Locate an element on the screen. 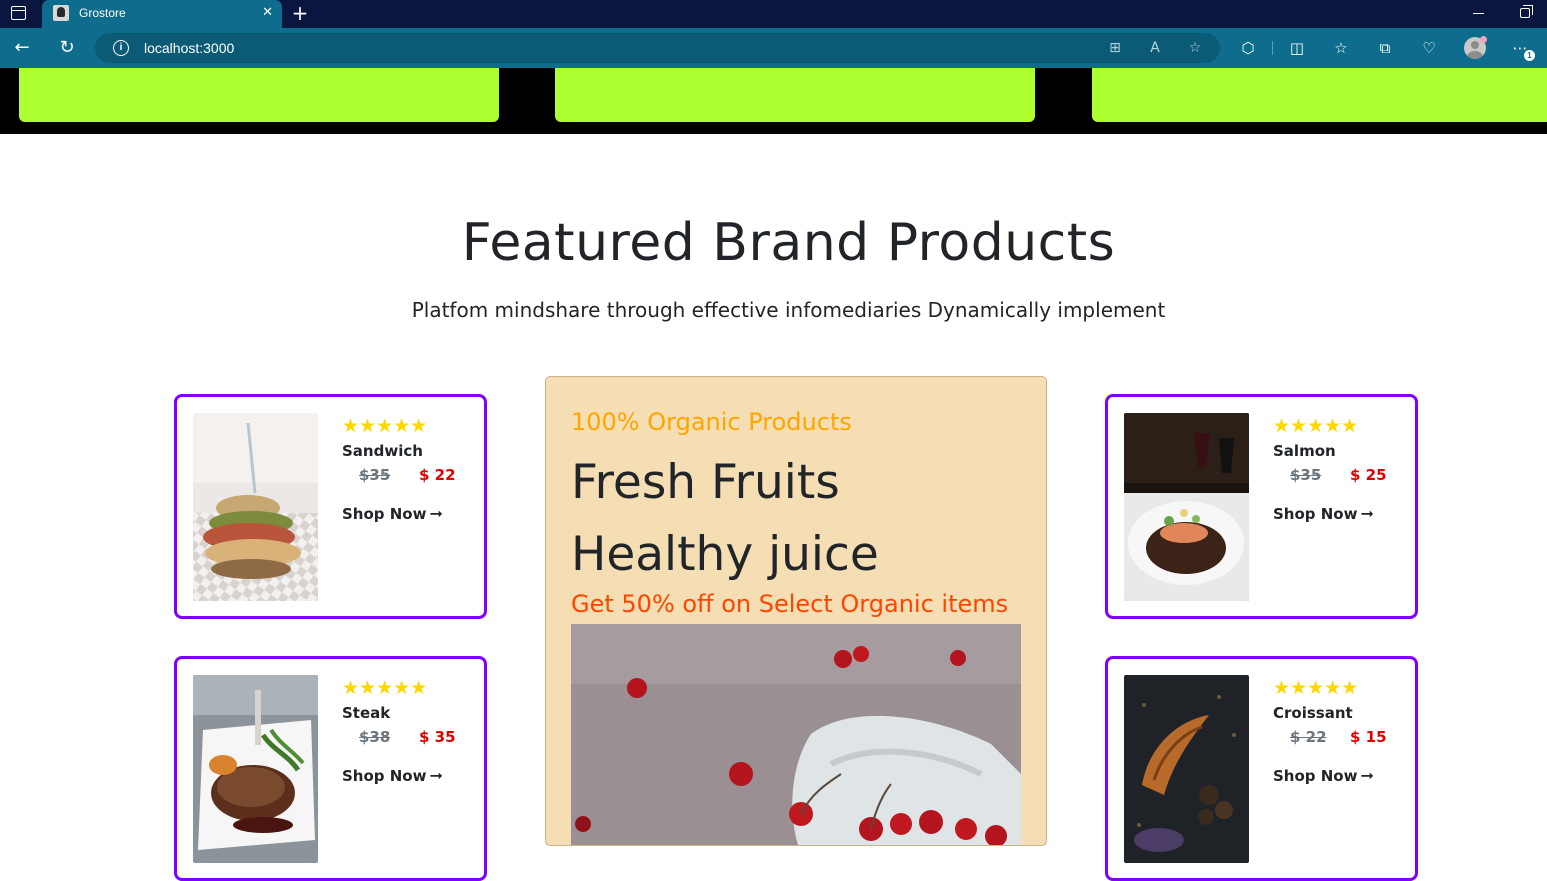  browser-title-bar: Grostore ✕ + is located at coordinates (773, 14).